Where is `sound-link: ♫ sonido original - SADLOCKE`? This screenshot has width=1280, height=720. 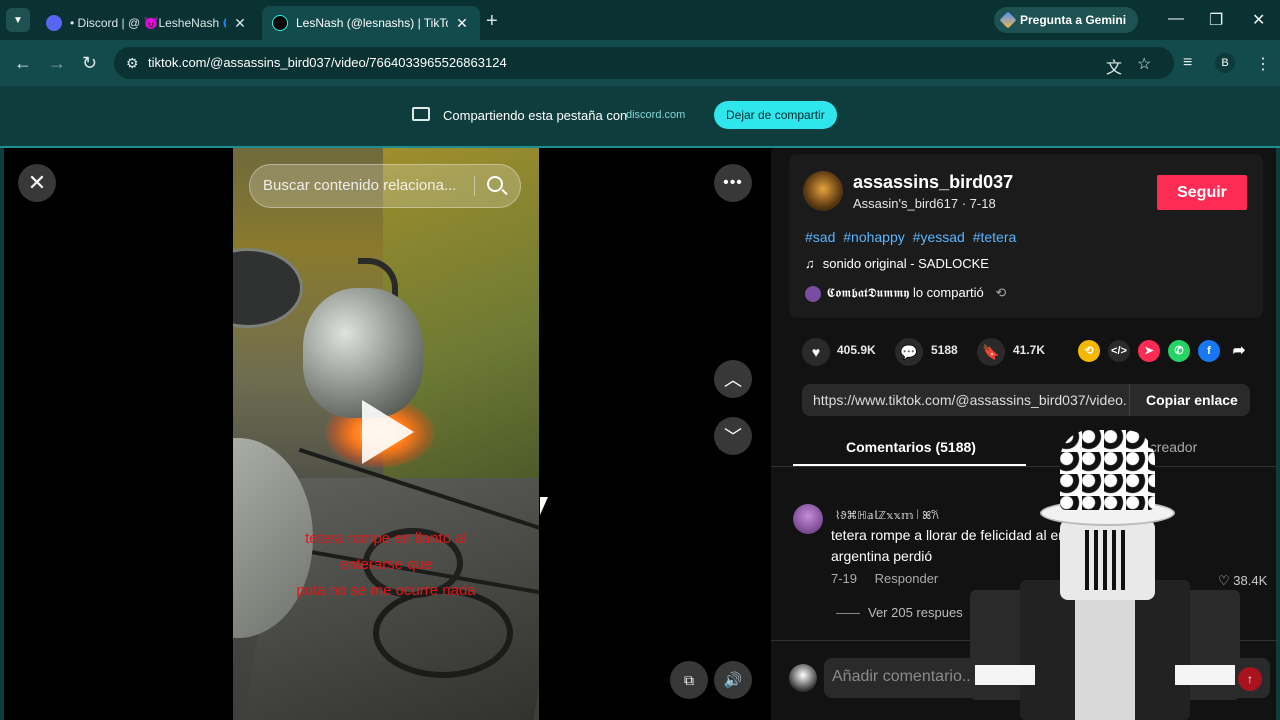 sound-link: ♫ sonido original - SADLOCKE is located at coordinates (897, 263).